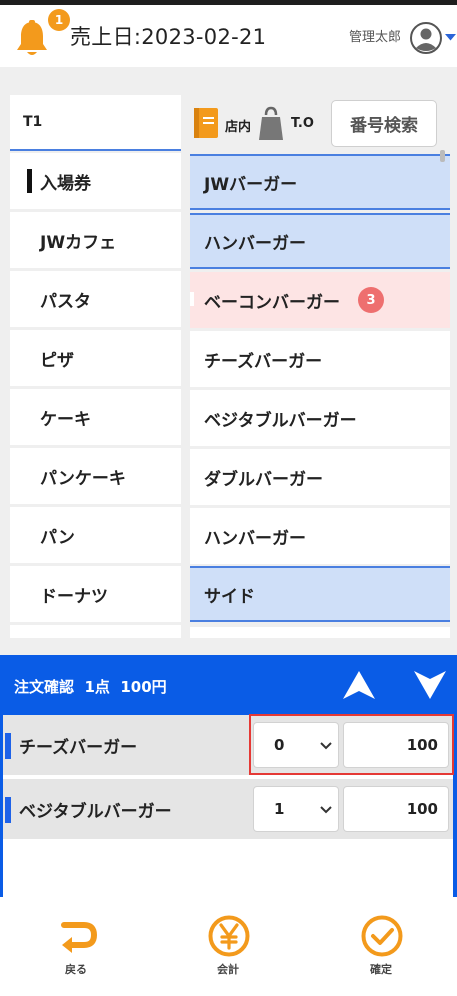  What do you see at coordinates (263, 480) in the screenshot?
I see `product-label: ダブルバーガー` at bounding box center [263, 480].